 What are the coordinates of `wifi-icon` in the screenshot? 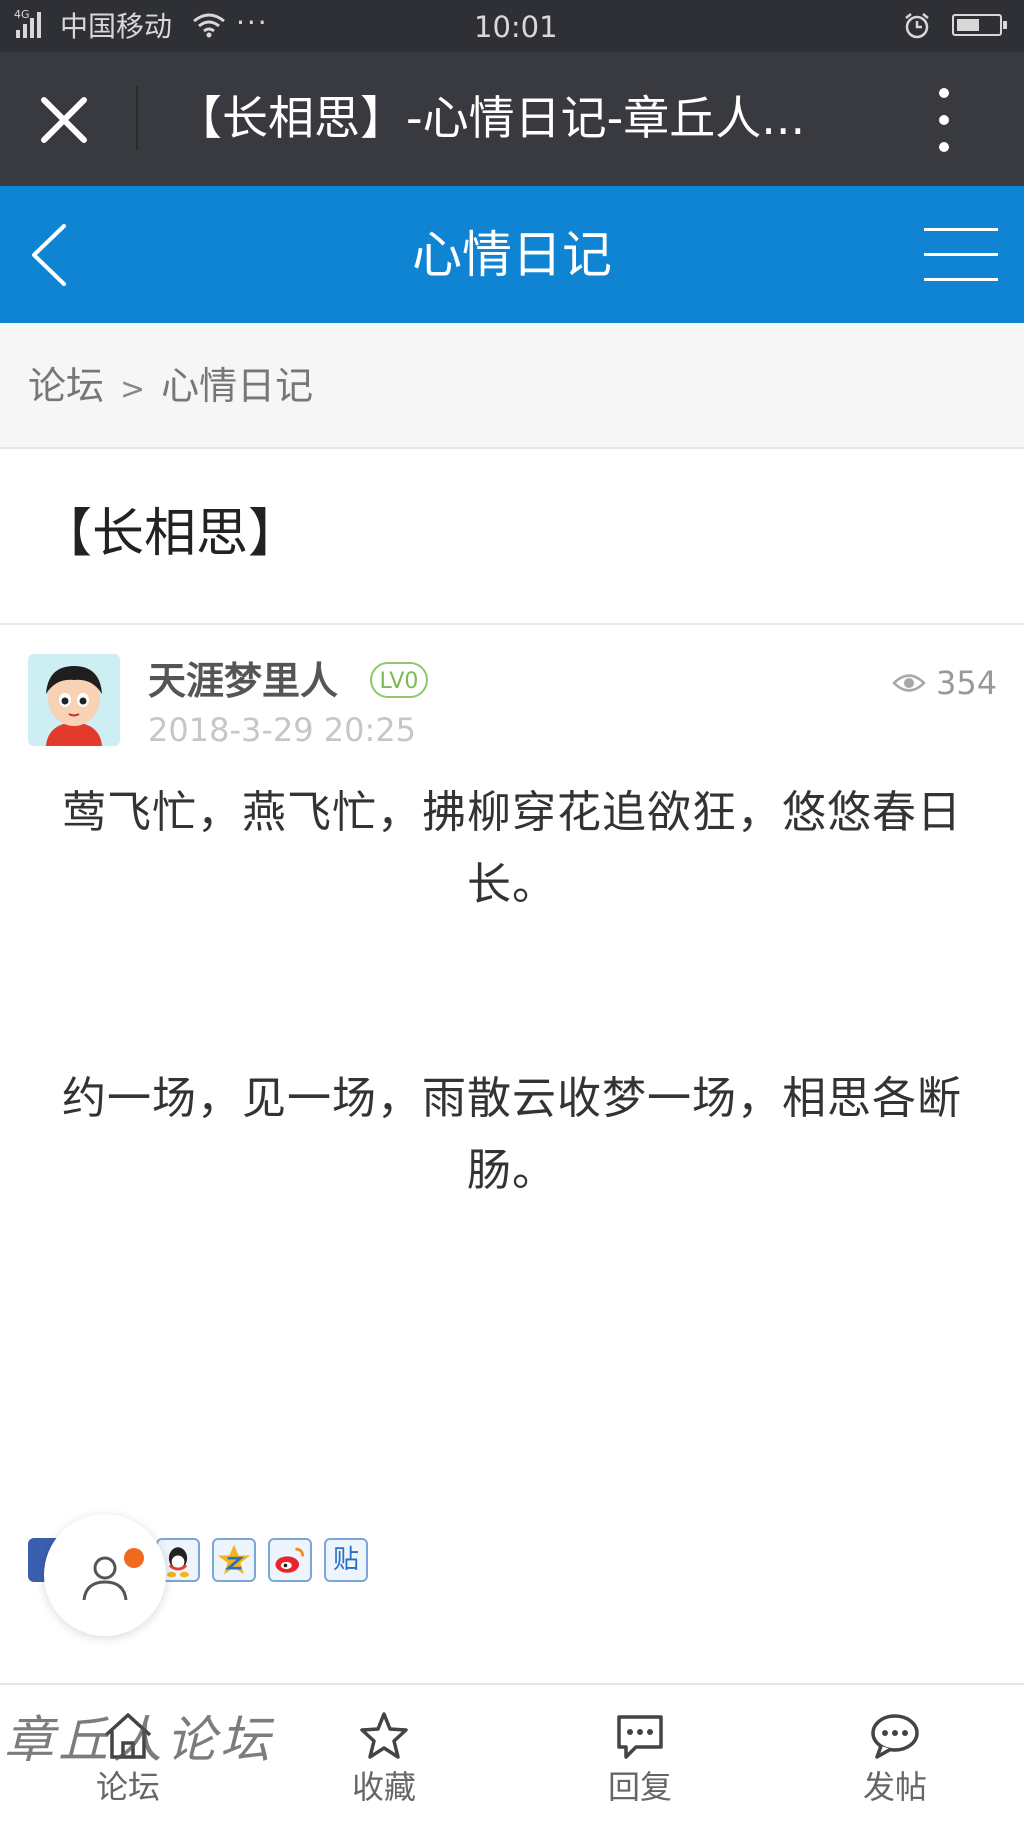 It's located at (209, 25).